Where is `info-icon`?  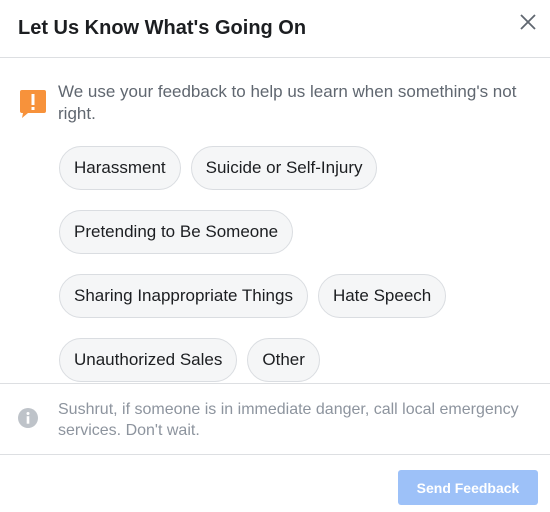 info-icon is located at coordinates (28, 418).